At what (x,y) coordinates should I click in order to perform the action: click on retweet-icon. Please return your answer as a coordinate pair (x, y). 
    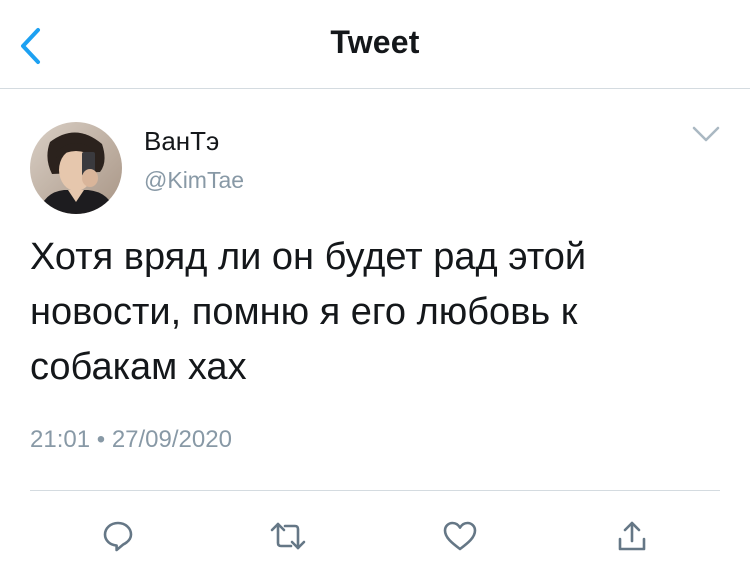
    Looking at the image, I should click on (288, 536).